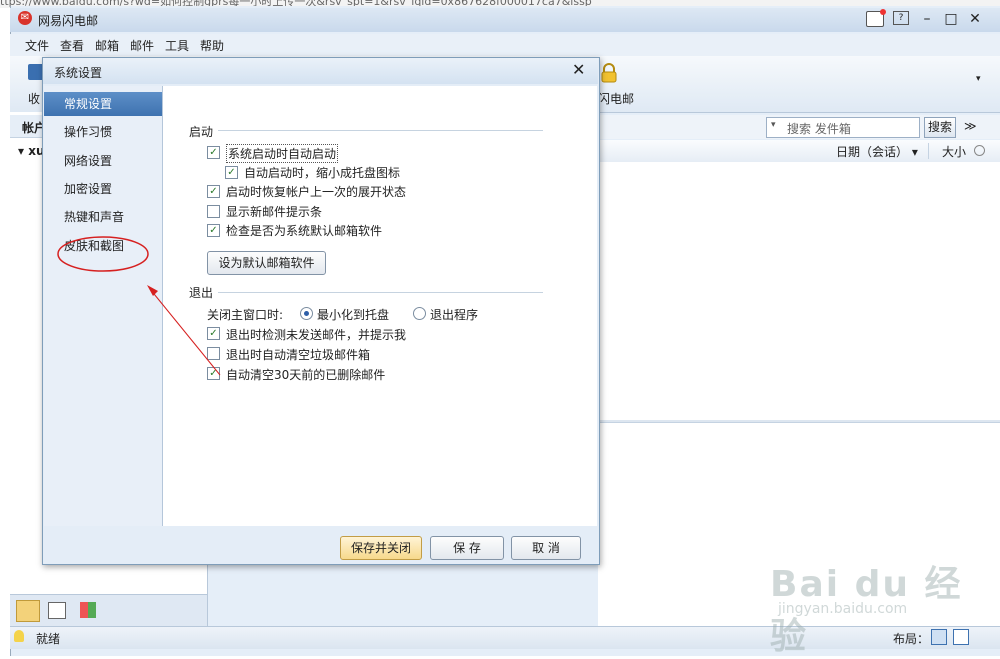 The width and height of the screenshot is (1000, 659). Describe the element at coordinates (28, 611) in the screenshot. I see `mail-tab-icon` at that location.